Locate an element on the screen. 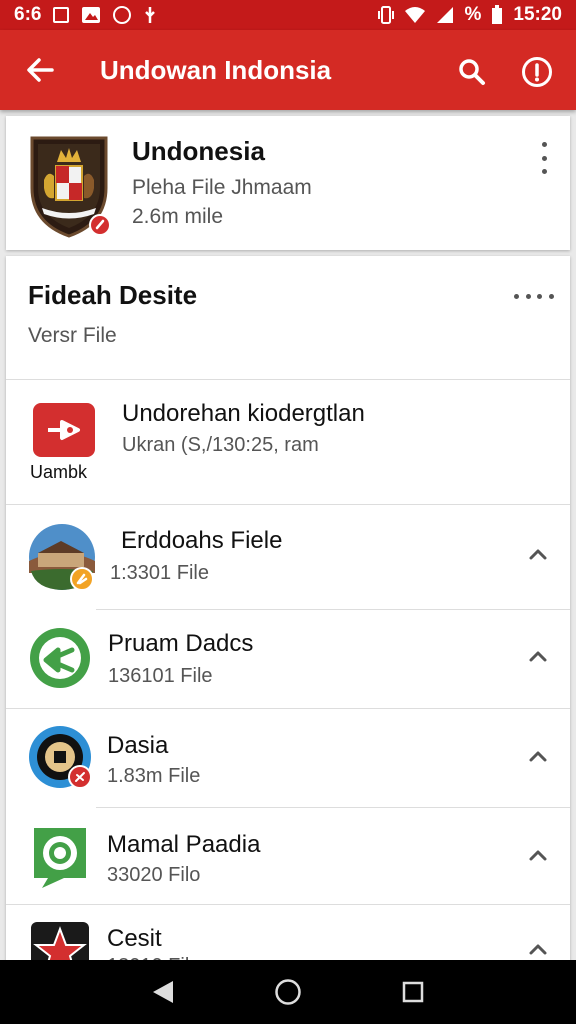 This screenshot has height=1024, width=576. search-button is located at coordinates (472, 72).